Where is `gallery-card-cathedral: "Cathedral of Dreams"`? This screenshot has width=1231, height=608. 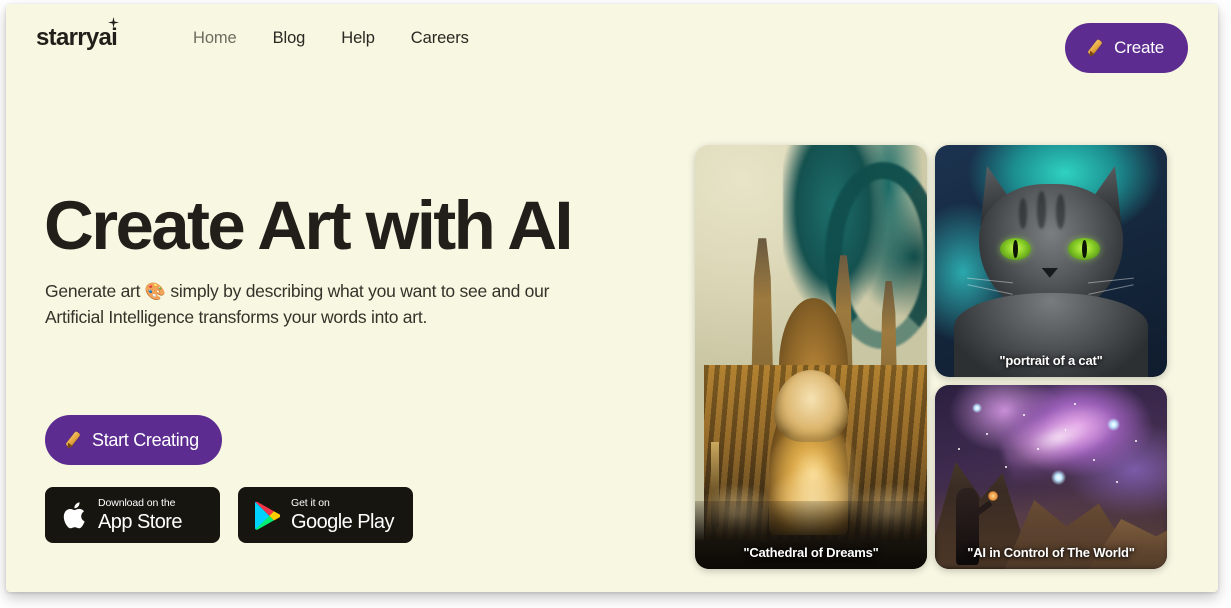
gallery-card-cathedral: "Cathedral of Dreams" is located at coordinates (811, 357).